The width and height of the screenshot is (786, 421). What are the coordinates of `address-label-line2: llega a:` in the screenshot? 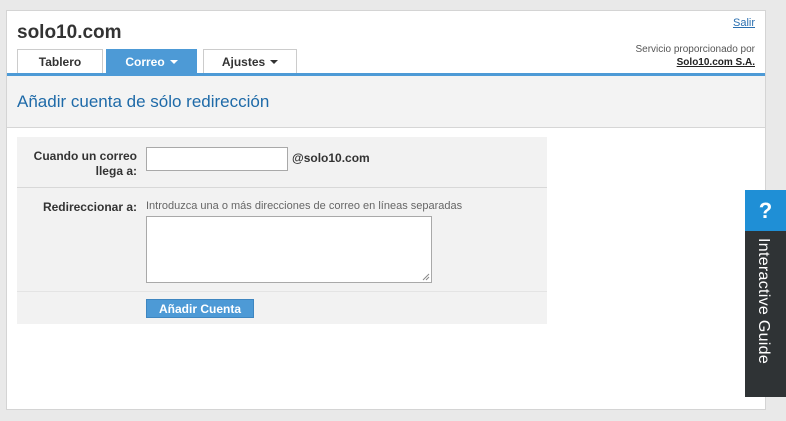 It's located at (116, 171).